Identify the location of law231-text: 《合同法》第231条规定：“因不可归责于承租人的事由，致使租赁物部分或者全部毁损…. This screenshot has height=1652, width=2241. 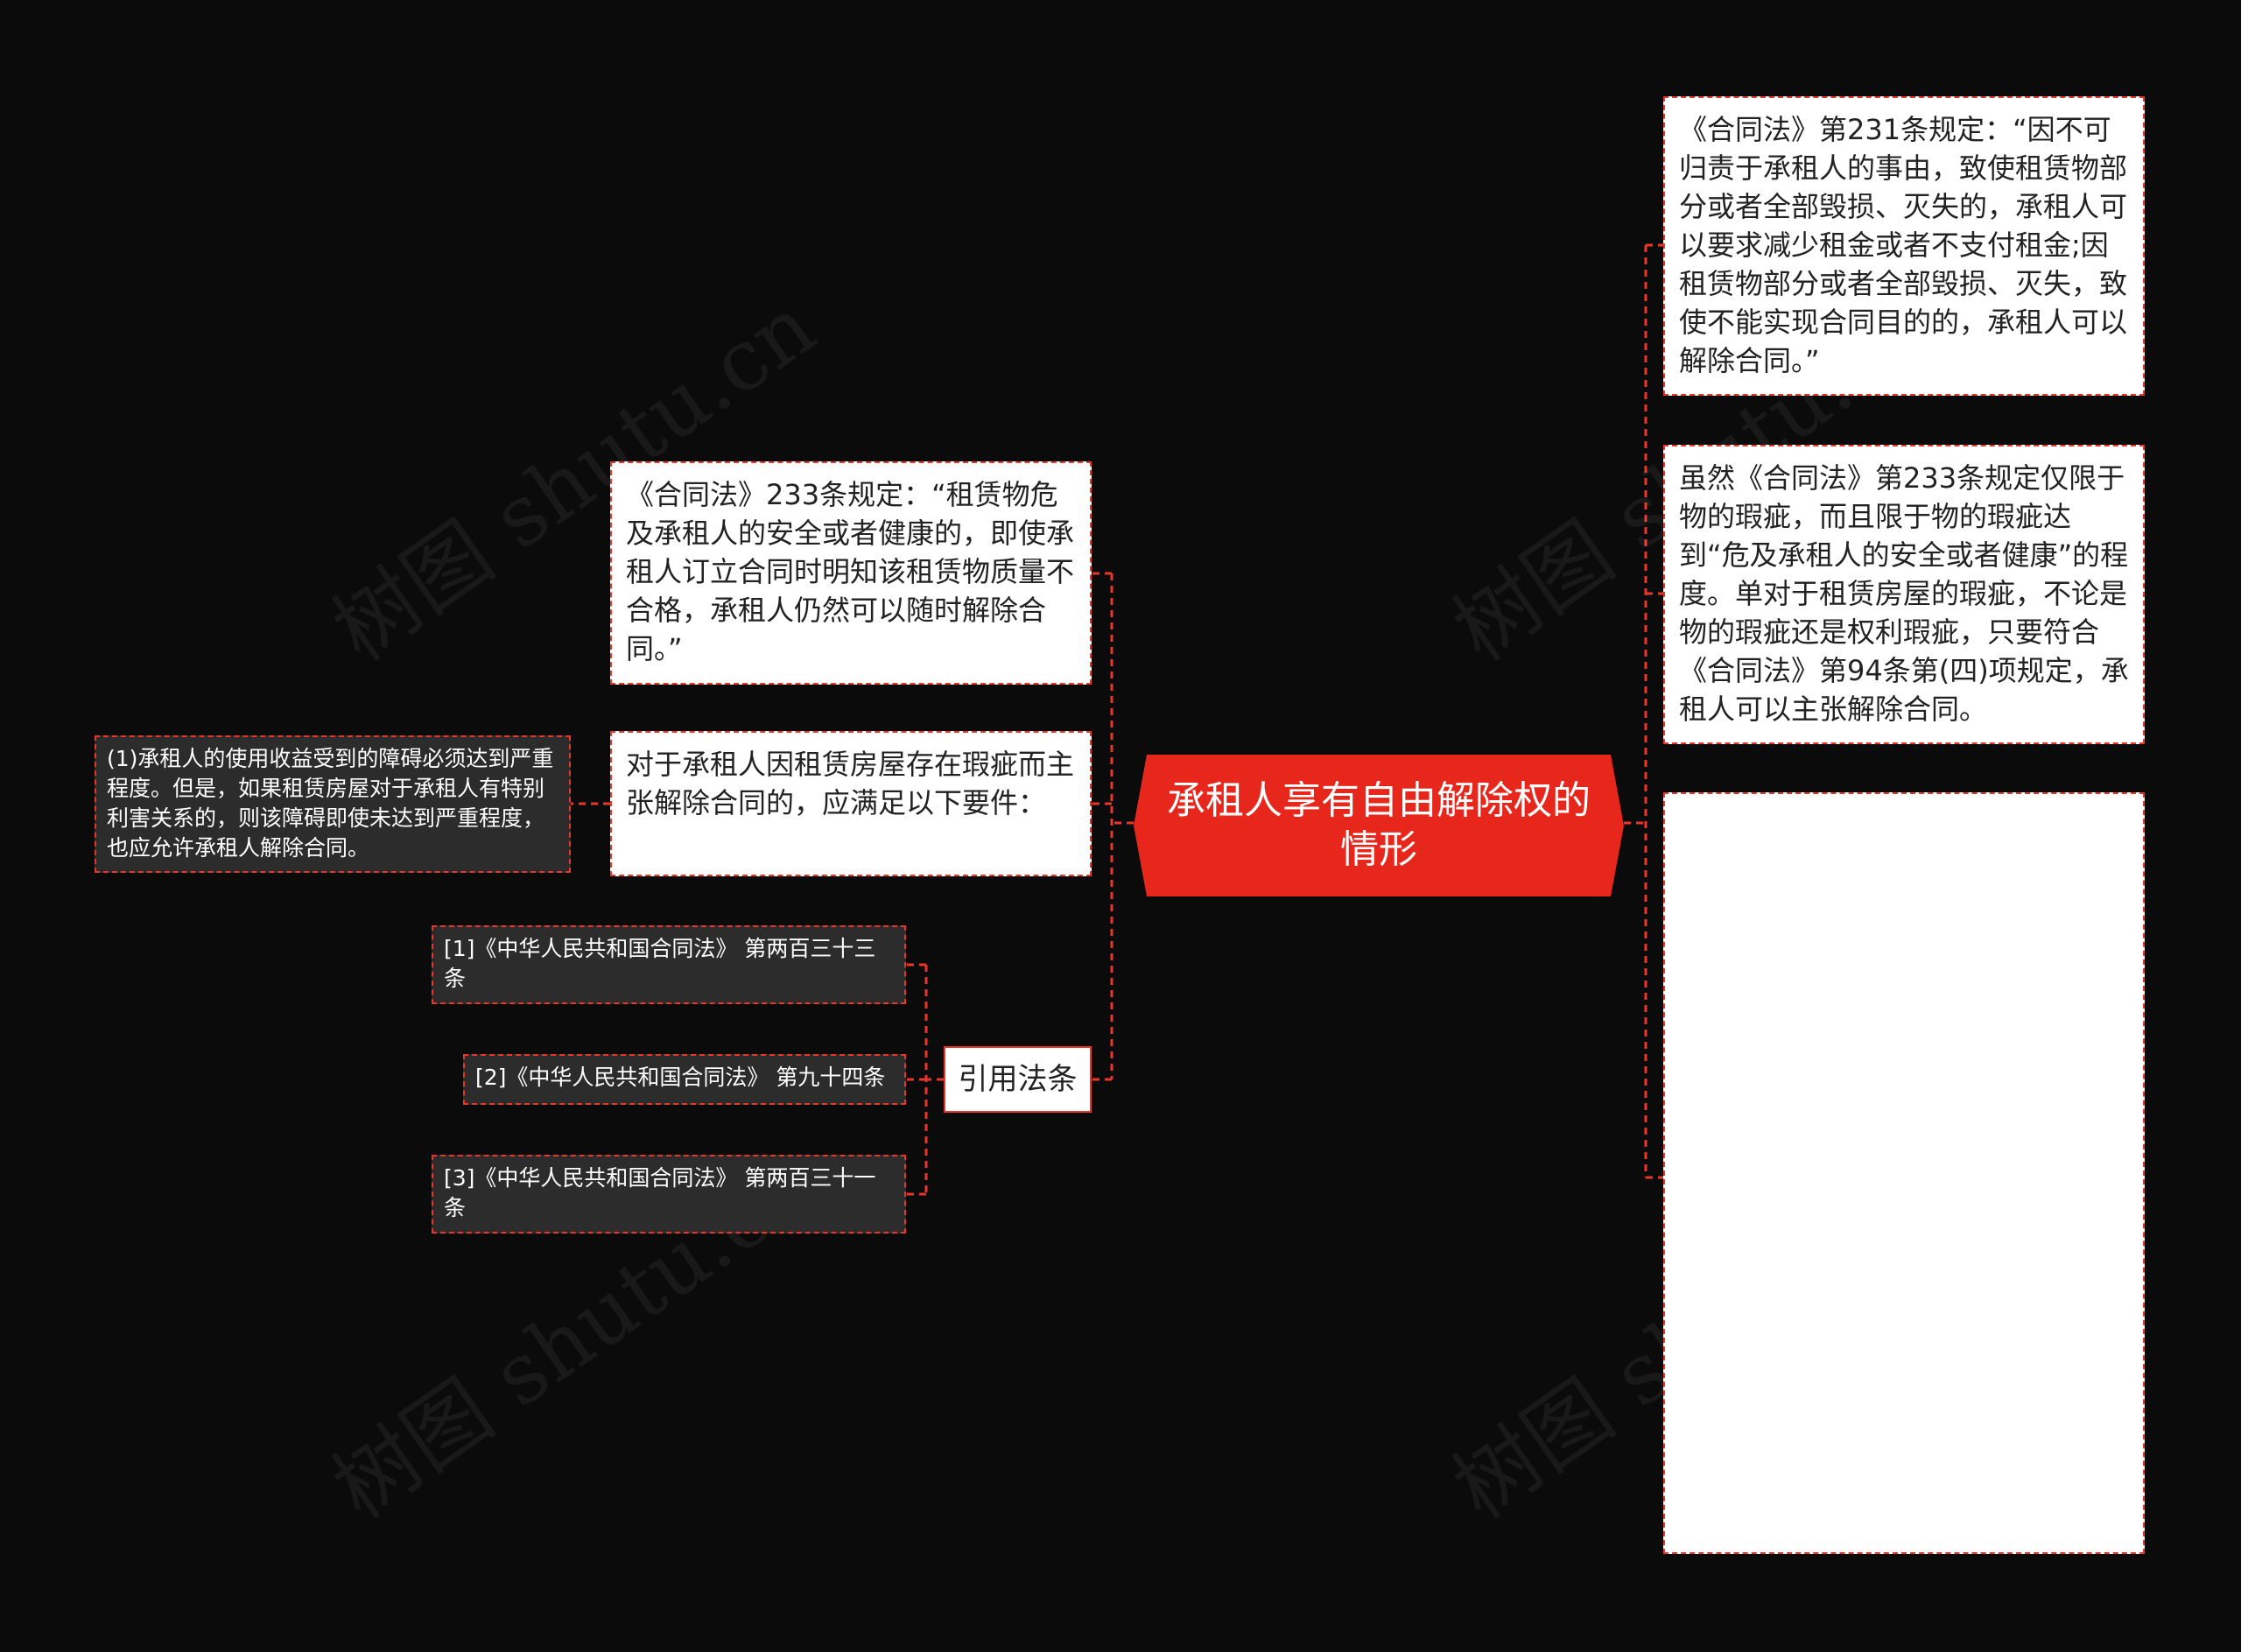
(1904, 245).